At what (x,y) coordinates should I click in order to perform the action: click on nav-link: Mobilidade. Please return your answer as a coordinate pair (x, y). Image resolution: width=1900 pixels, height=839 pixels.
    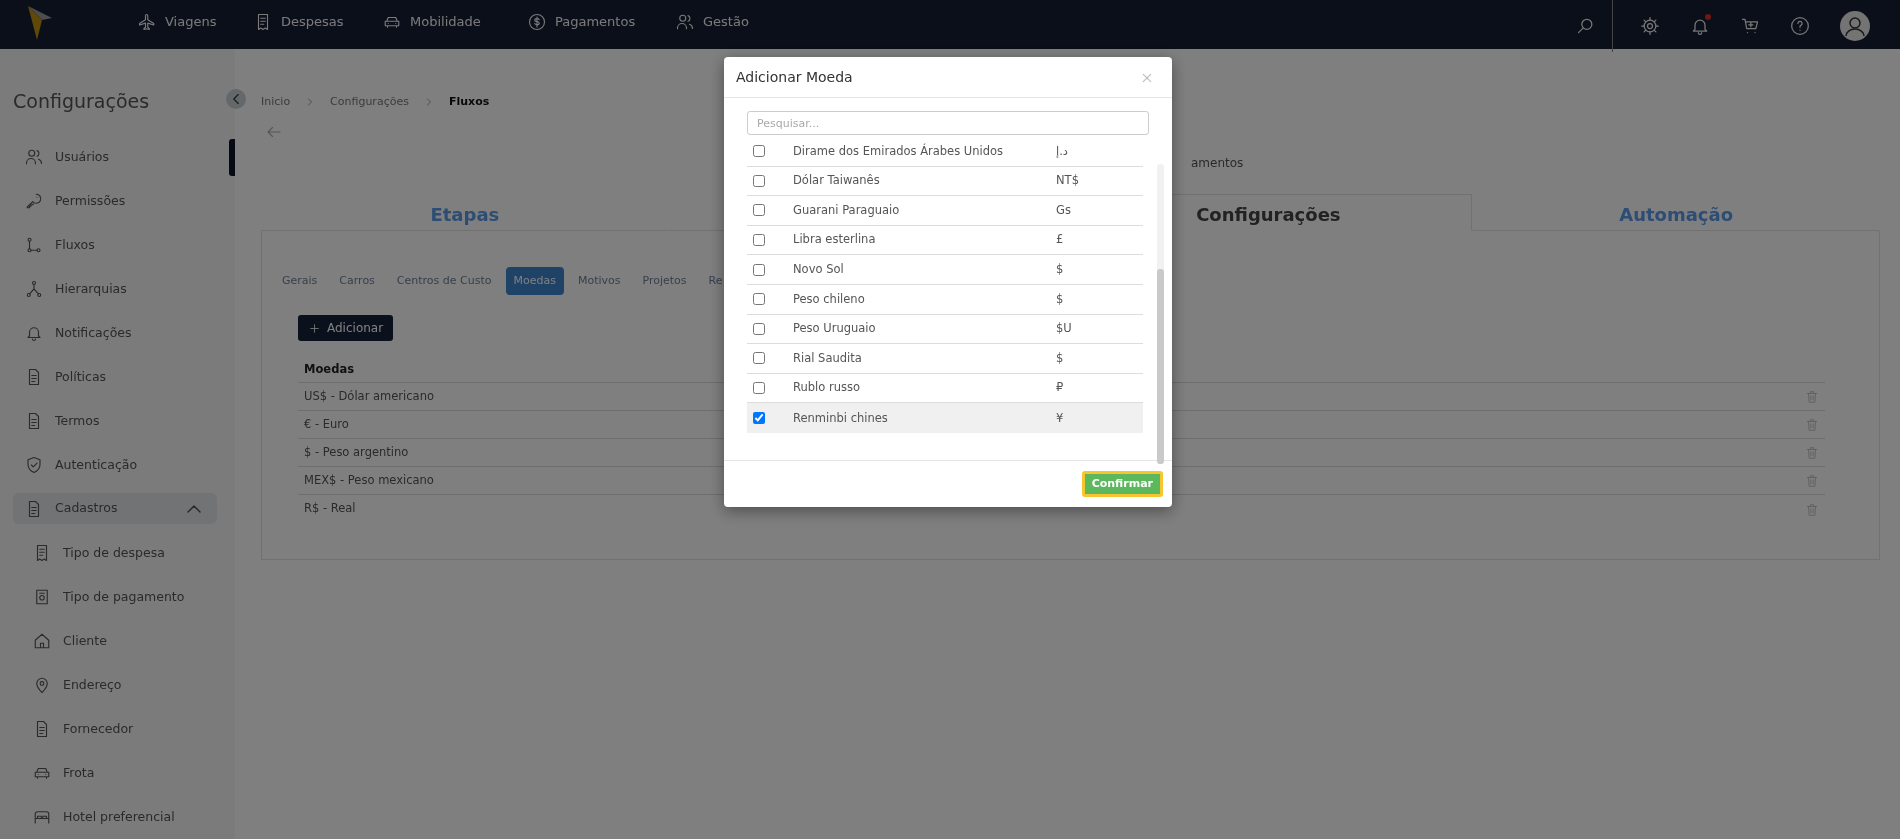
    Looking at the image, I should click on (455, 22).